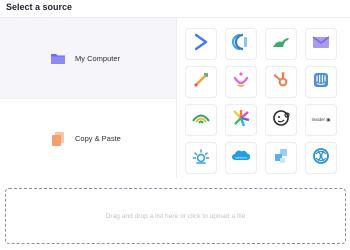 This screenshot has width=350, height=250. I want to click on blue-squares-logo-icon, so click(281, 158).